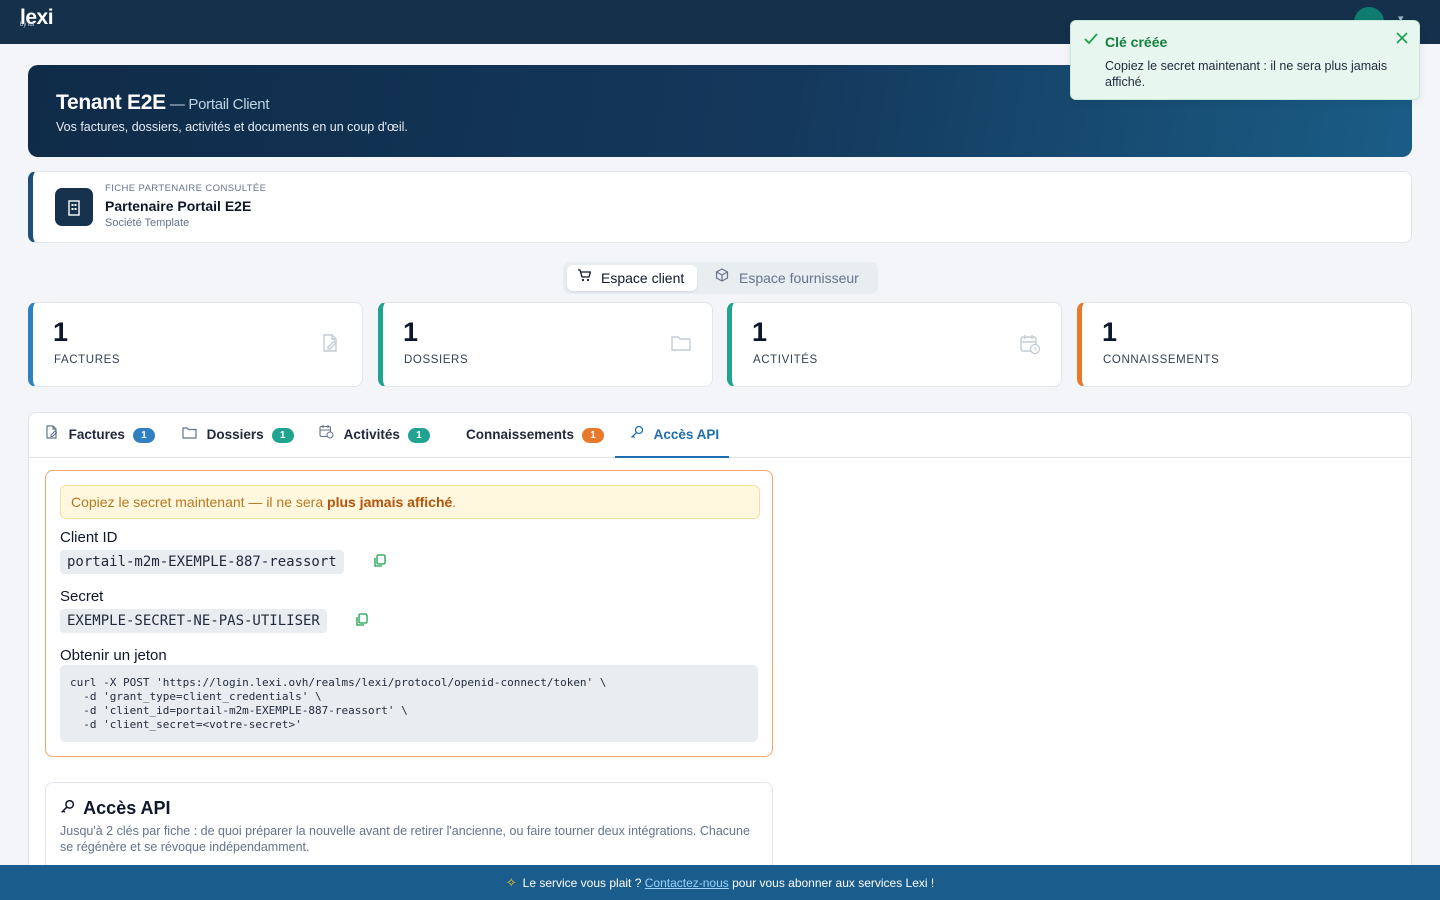 The height and width of the screenshot is (900, 1440). Describe the element at coordinates (436, 360) in the screenshot. I see `stat-label: DOSSIERS` at that location.